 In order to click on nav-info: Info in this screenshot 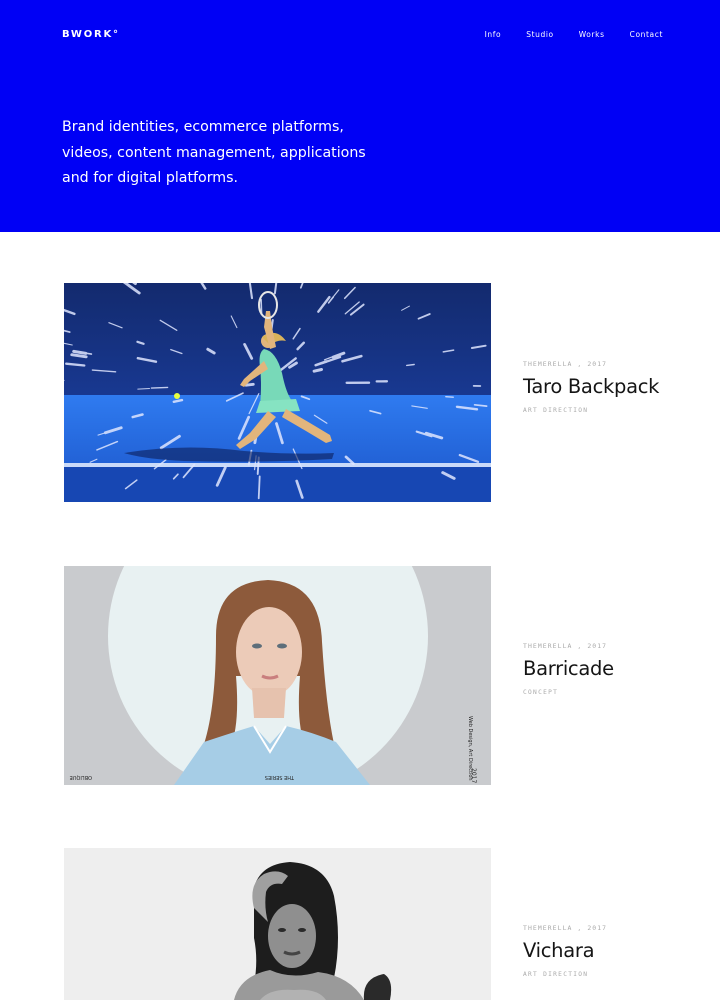, I will do `click(493, 34)`.